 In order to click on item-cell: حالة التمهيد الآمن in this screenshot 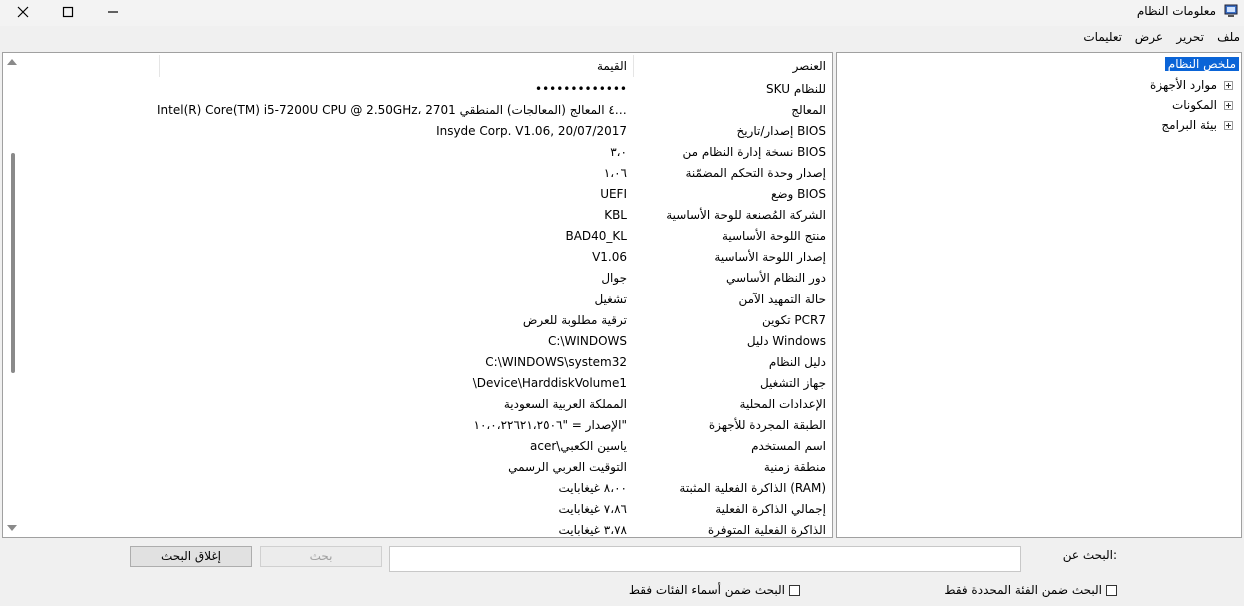, I will do `click(782, 299)`.